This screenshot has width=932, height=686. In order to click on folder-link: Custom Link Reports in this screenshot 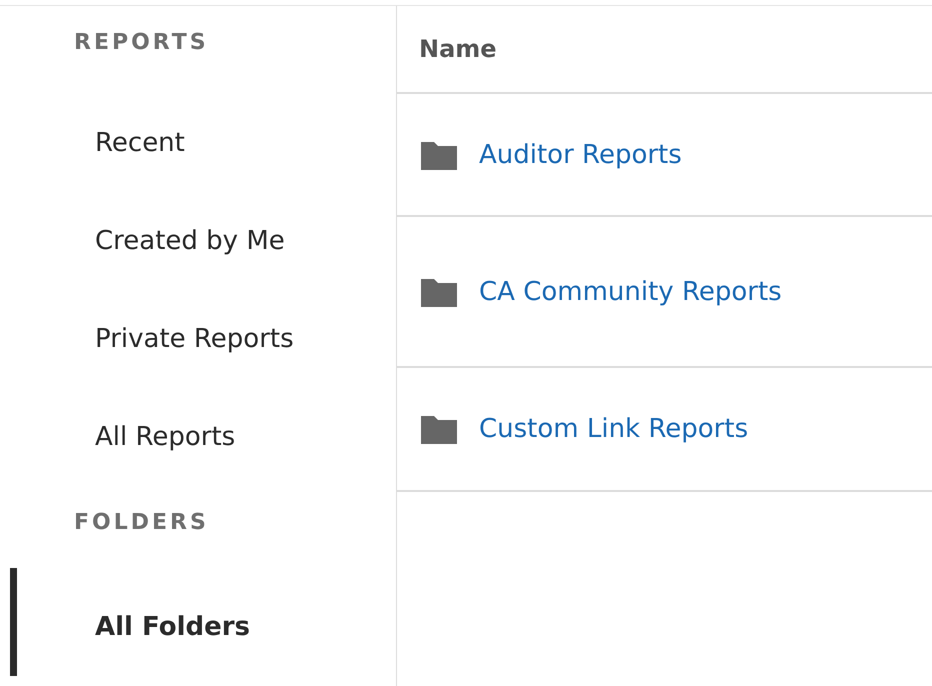, I will do `click(613, 429)`.